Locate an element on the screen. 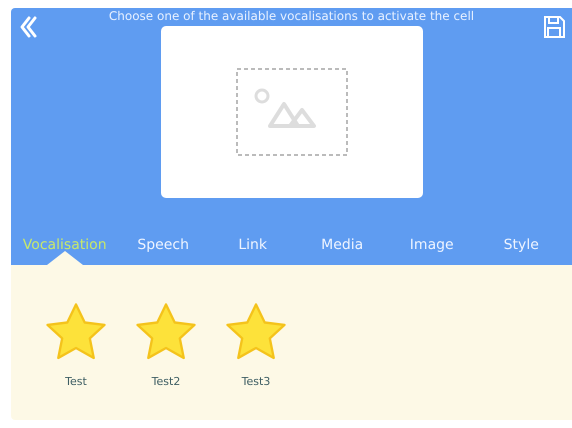 The height and width of the screenshot is (428, 572). vocalisation-label: Test3 is located at coordinates (256, 381).